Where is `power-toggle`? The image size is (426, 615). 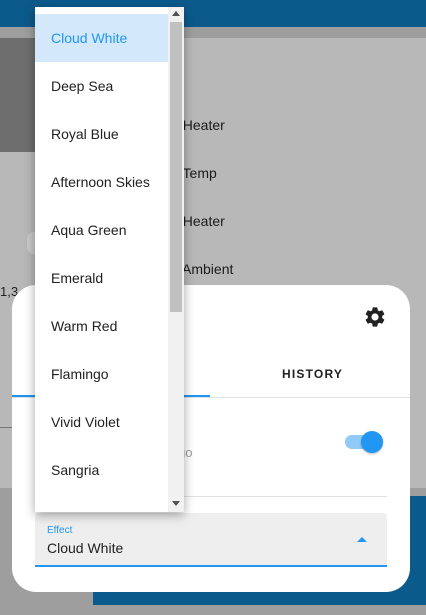 power-toggle is located at coordinates (364, 442).